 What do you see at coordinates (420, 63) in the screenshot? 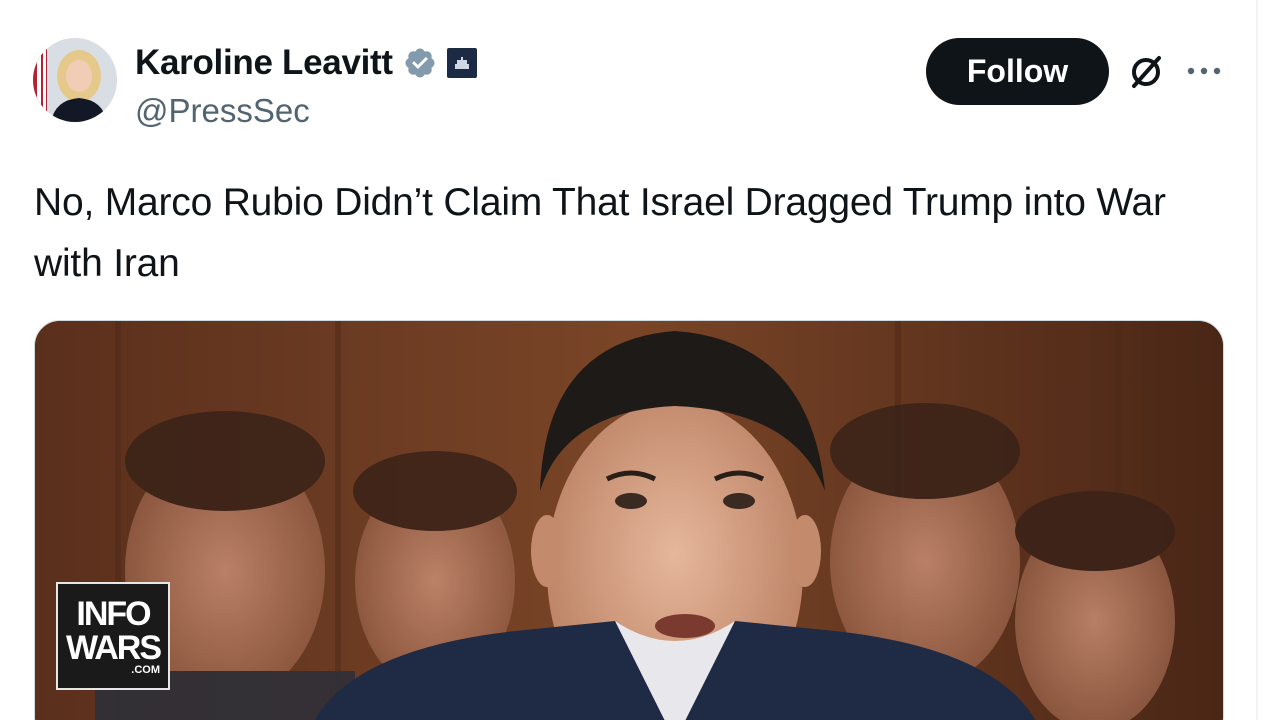
I see `verified-check-icon` at bounding box center [420, 63].